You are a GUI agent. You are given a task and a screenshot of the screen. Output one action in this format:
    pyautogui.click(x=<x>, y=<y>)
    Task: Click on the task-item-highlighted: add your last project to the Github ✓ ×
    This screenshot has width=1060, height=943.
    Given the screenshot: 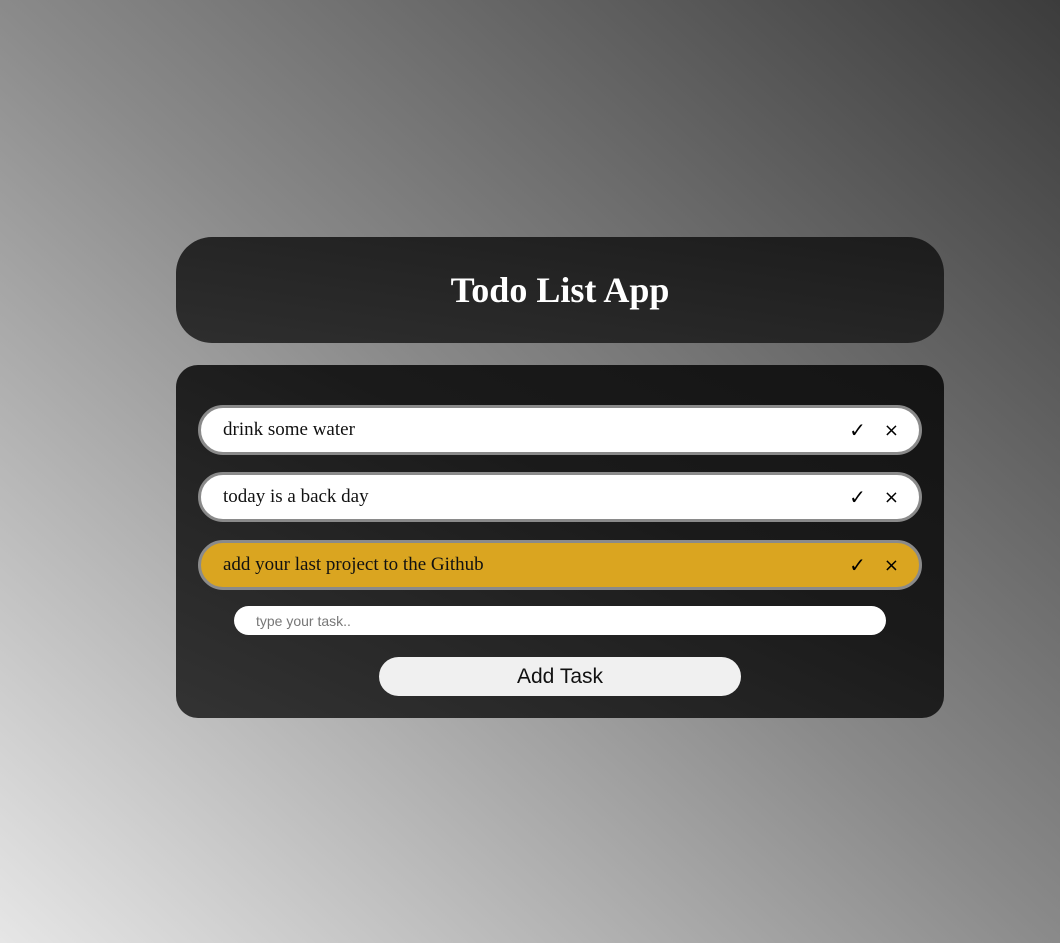 What is the action you would take?
    pyautogui.click(x=560, y=565)
    